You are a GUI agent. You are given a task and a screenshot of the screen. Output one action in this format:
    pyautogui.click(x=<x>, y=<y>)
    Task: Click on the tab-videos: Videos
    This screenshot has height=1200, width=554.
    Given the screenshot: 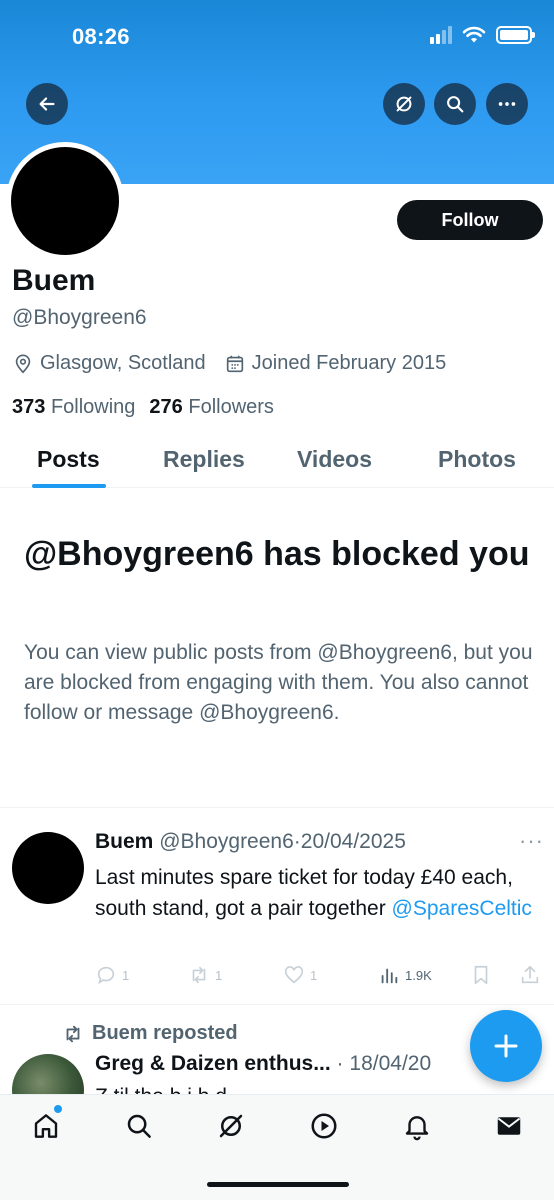 What is the action you would take?
    pyautogui.click(x=334, y=459)
    